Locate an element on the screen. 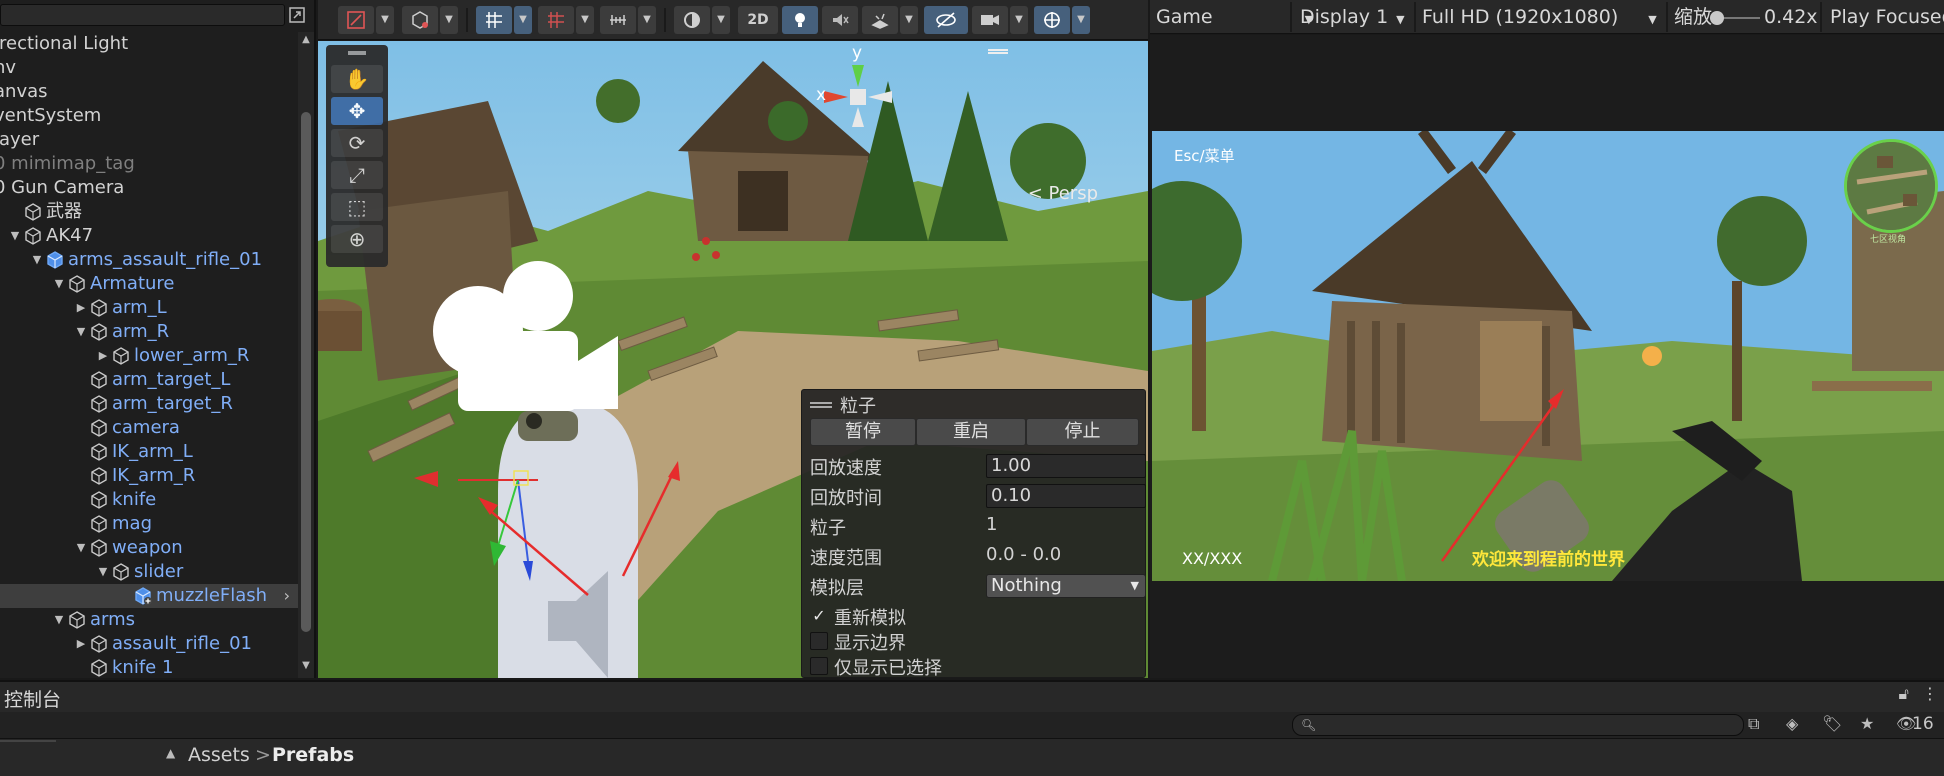 The width and height of the screenshot is (1944, 776). hierarchy-item: ▶ lower_arm_R is located at coordinates (149, 356).